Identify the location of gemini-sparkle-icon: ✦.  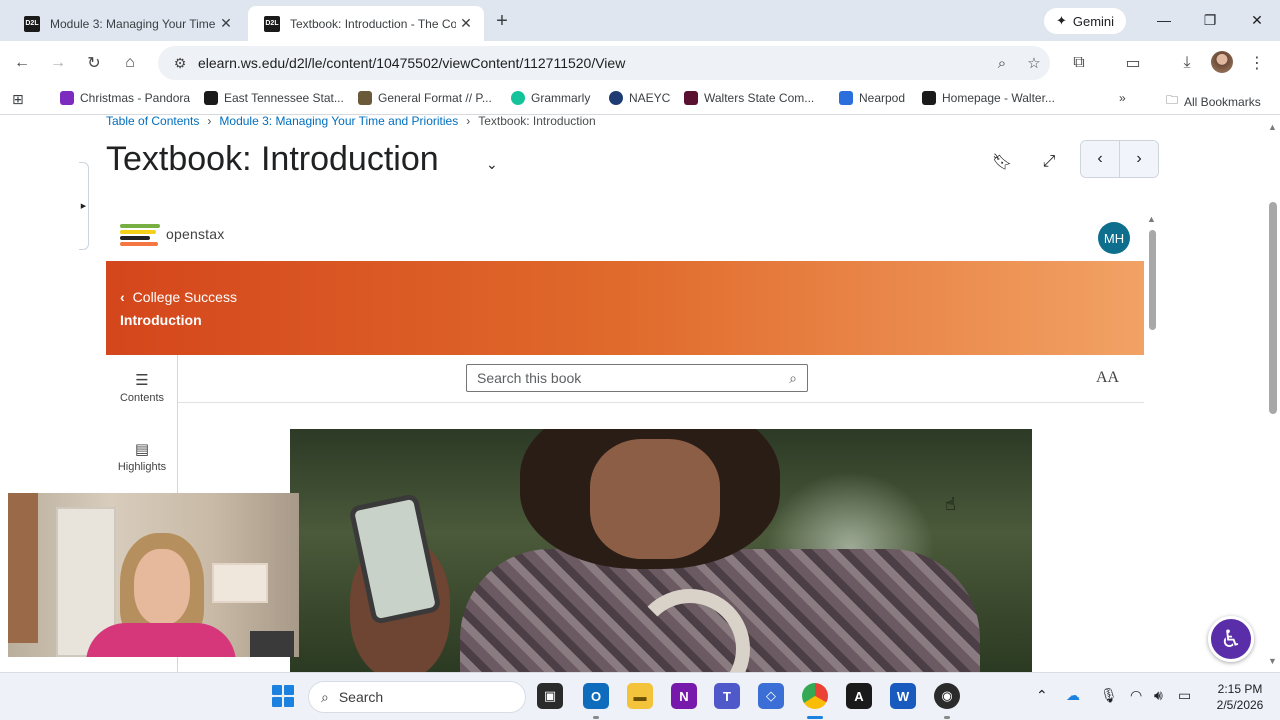
(1061, 20).